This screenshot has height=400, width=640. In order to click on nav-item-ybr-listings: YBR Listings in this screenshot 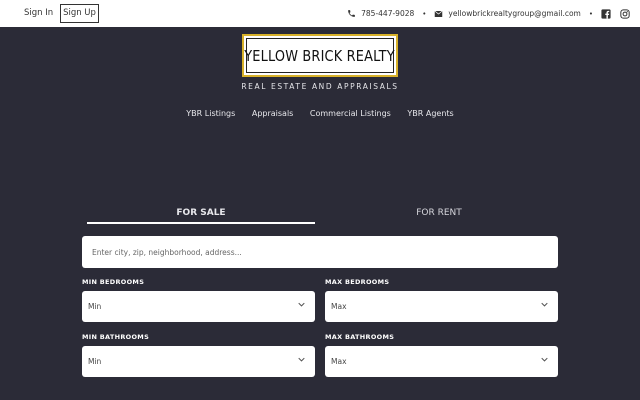, I will do `click(210, 113)`.